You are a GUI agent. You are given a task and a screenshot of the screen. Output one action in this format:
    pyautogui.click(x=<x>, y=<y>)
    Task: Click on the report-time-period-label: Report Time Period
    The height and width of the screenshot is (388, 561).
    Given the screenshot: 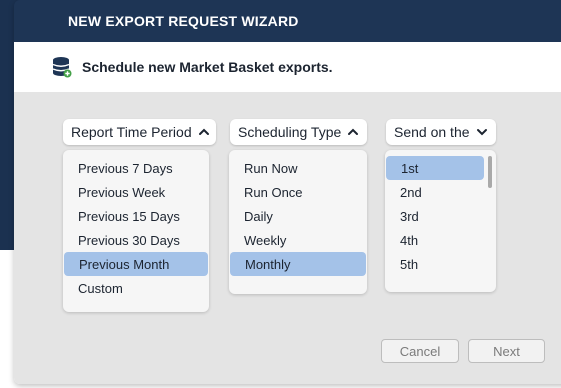 What is the action you would take?
    pyautogui.click(x=131, y=132)
    